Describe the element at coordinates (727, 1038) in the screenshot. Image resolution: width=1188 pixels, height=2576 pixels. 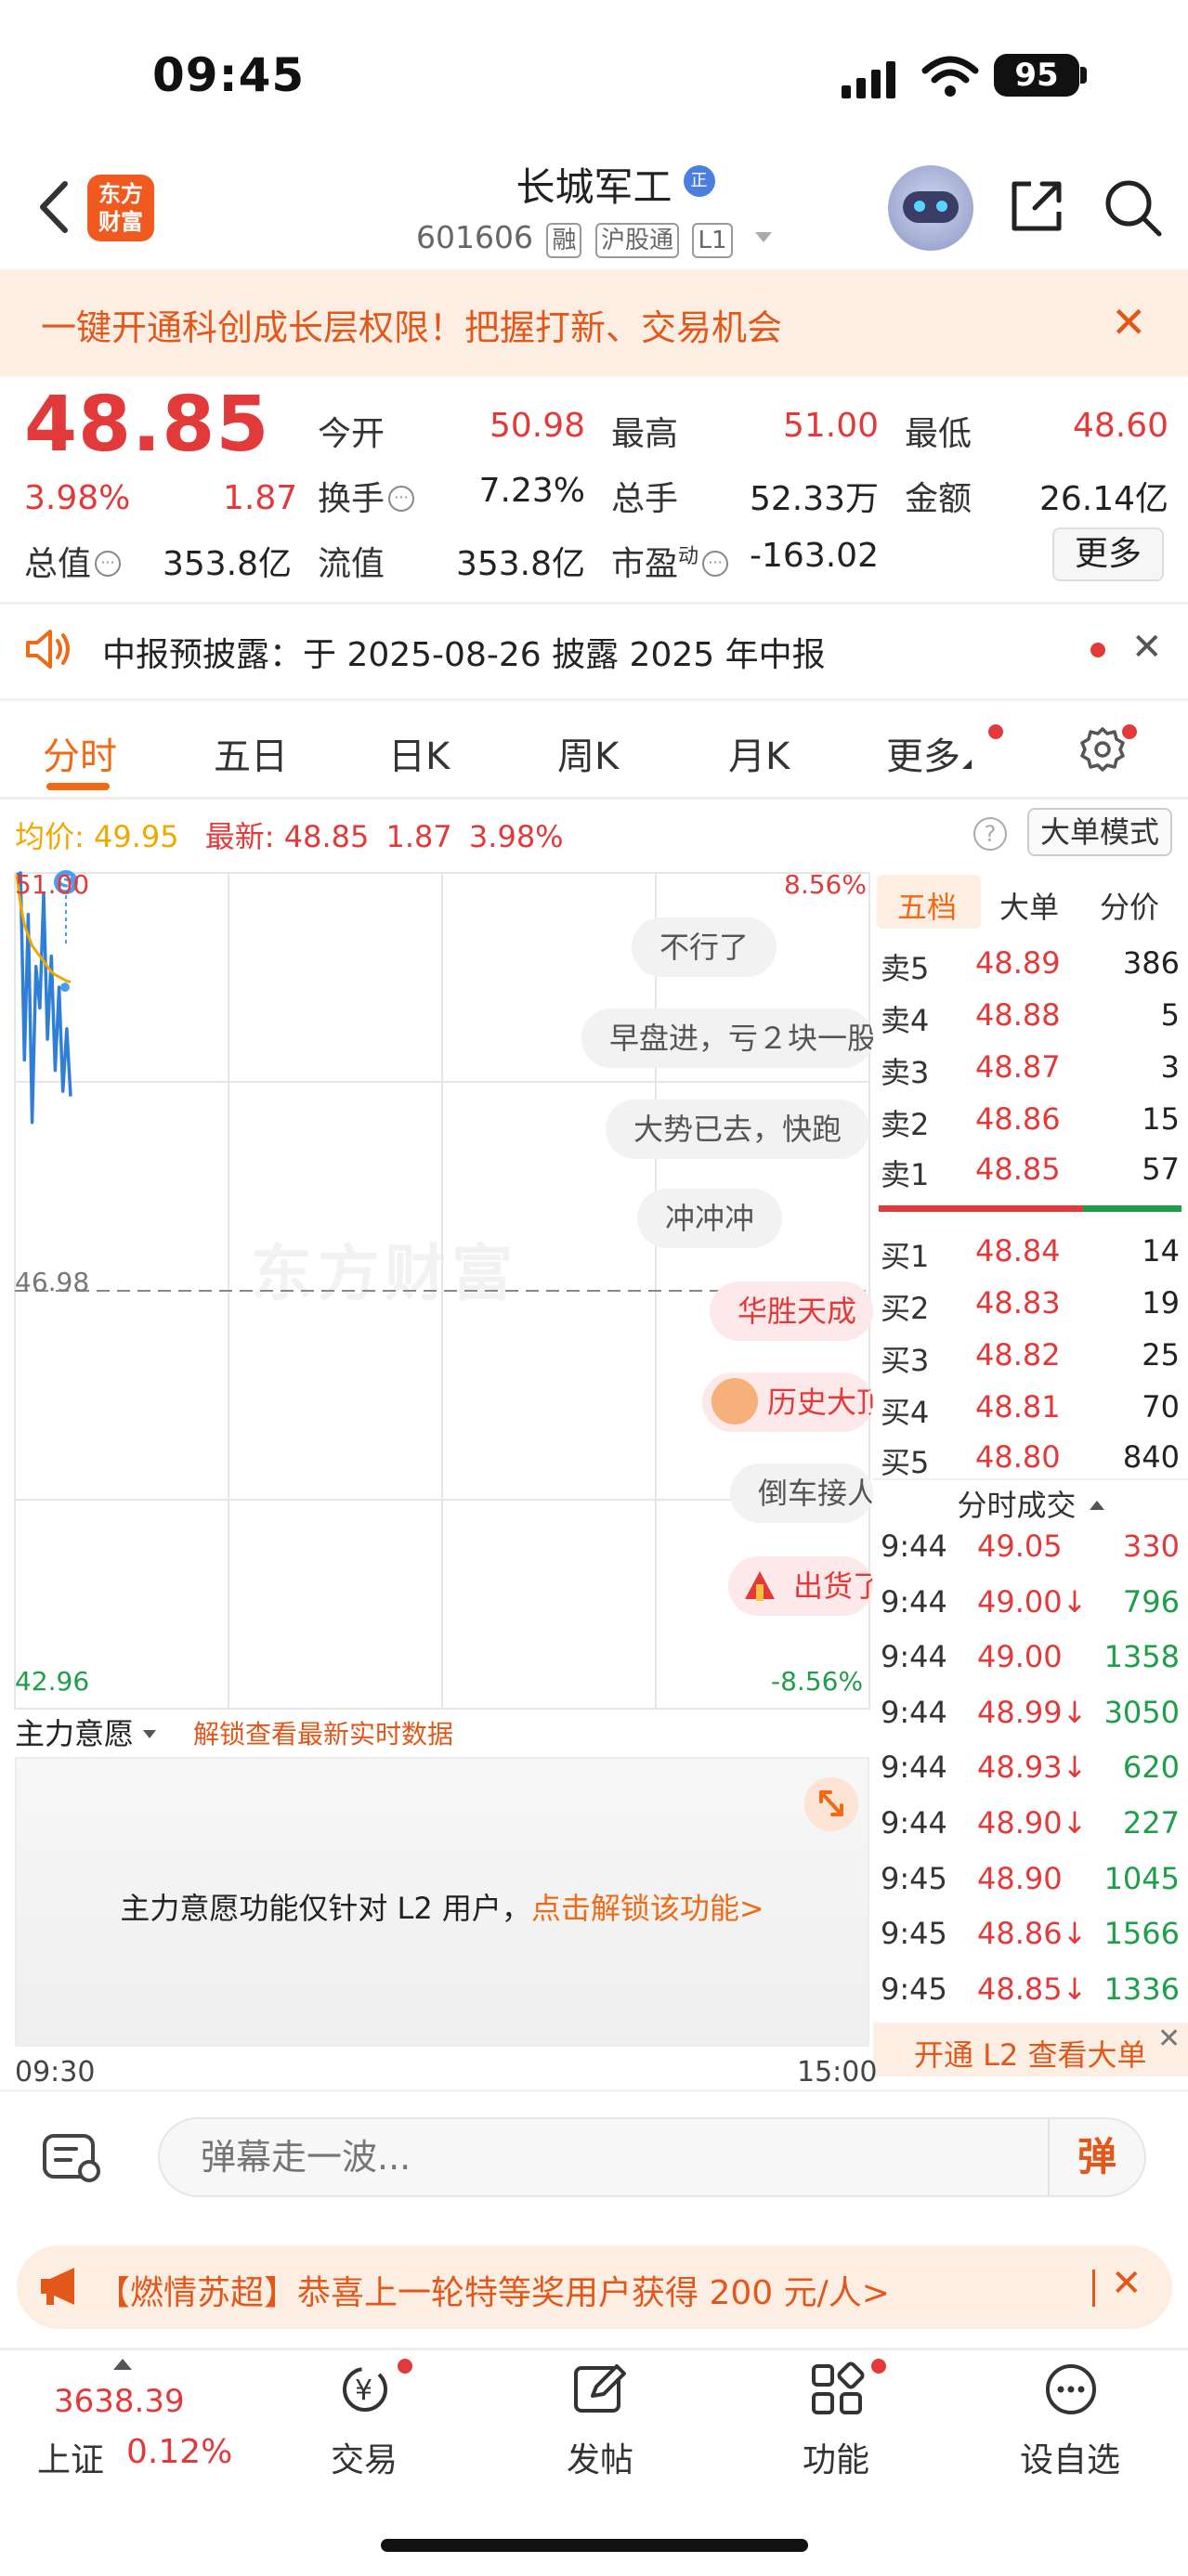
I see `danmu-bubble: 早盘进，亏２块一股` at that location.